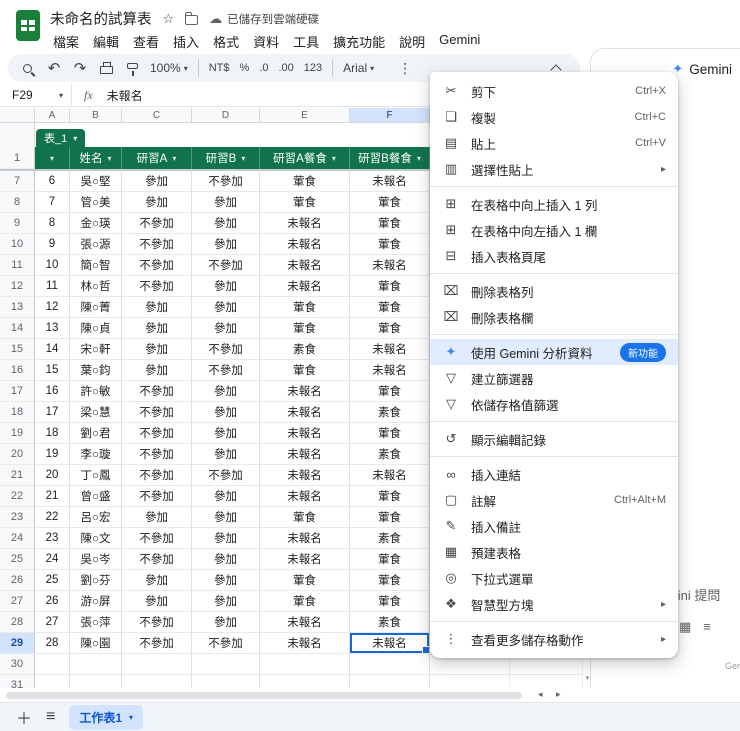 The width and height of the screenshot is (740, 731). I want to click on context-menu-item: ⊞ 在表格中向上插入 1 列, so click(554, 204).